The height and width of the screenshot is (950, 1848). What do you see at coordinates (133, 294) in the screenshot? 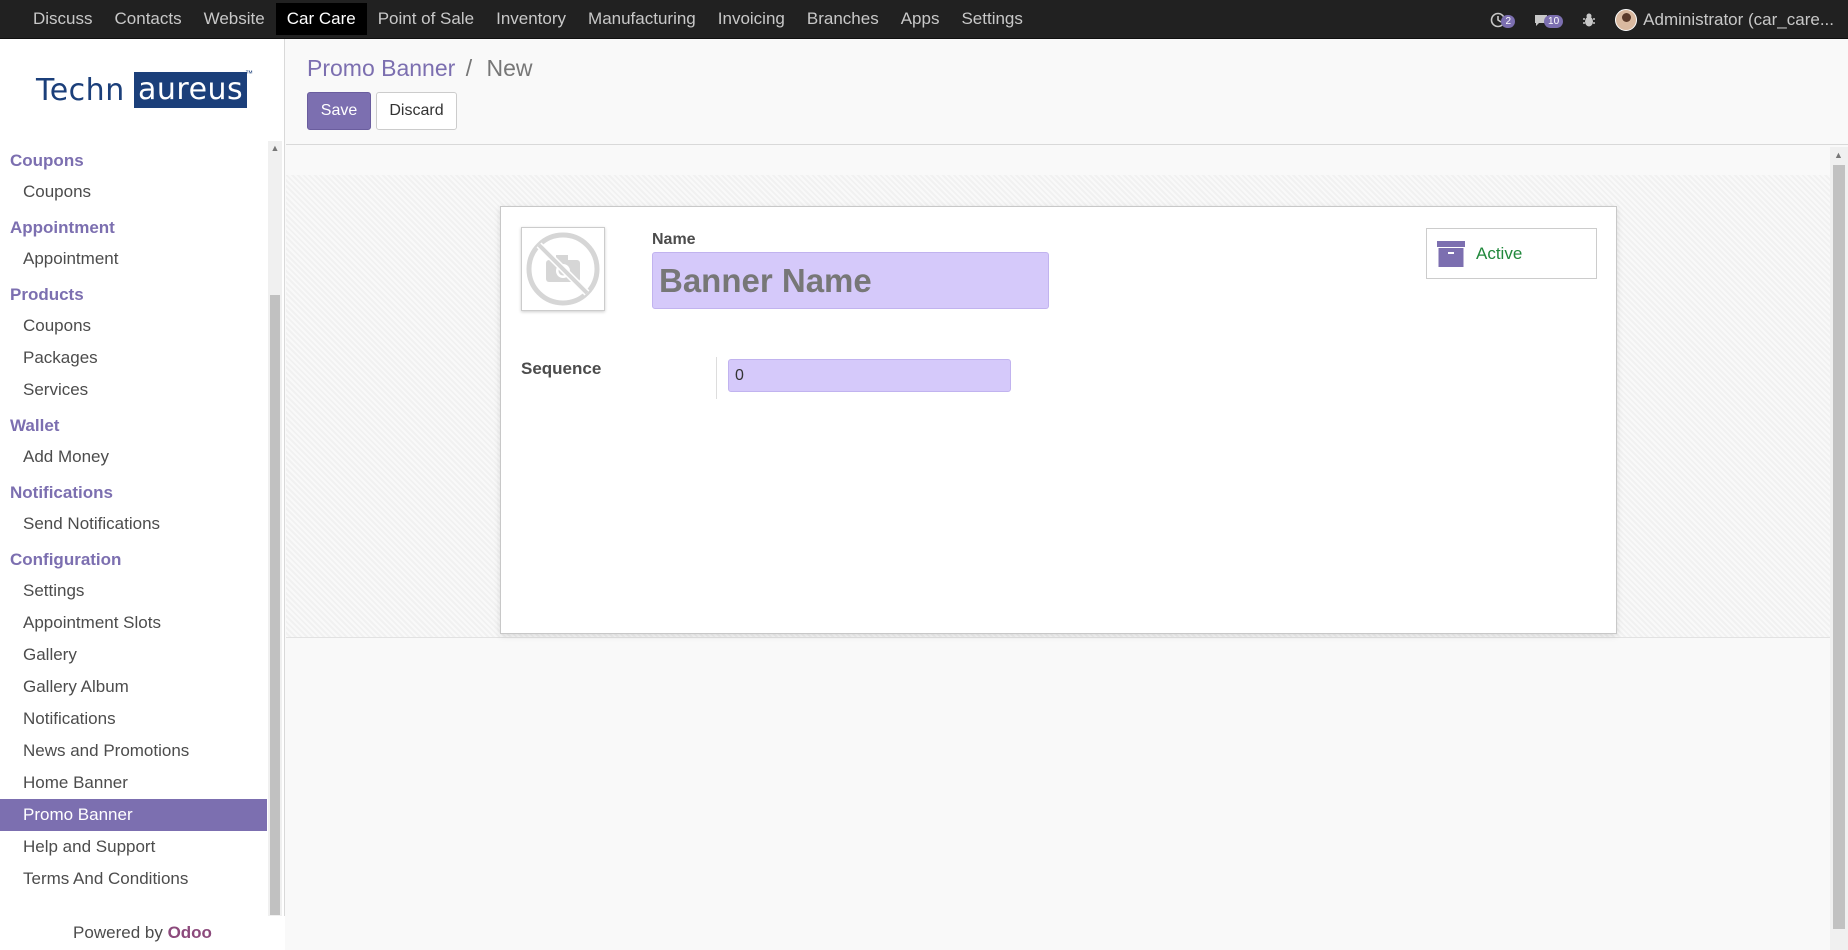
I see `sidebar-section-products: Products` at bounding box center [133, 294].